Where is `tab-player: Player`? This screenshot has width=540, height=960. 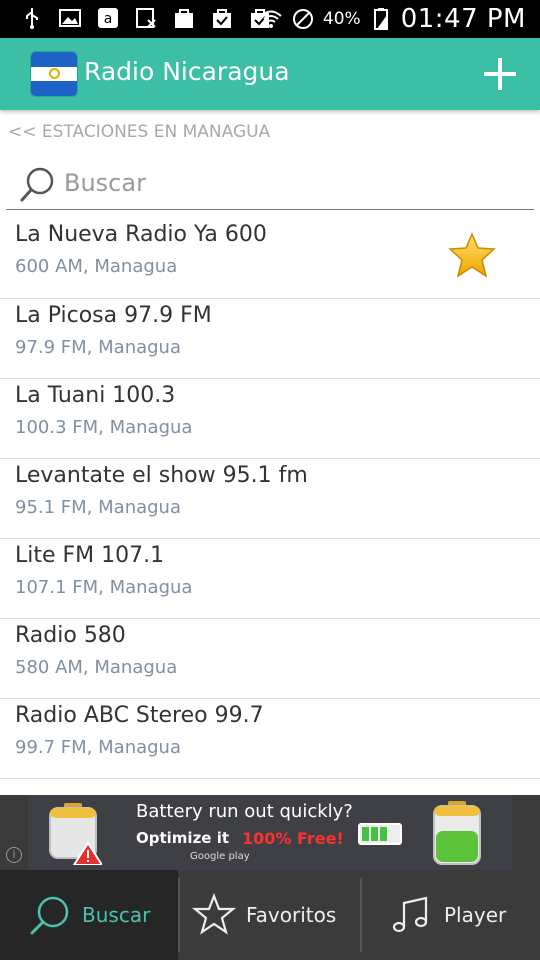 tab-player: Player is located at coordinates (451, 915).